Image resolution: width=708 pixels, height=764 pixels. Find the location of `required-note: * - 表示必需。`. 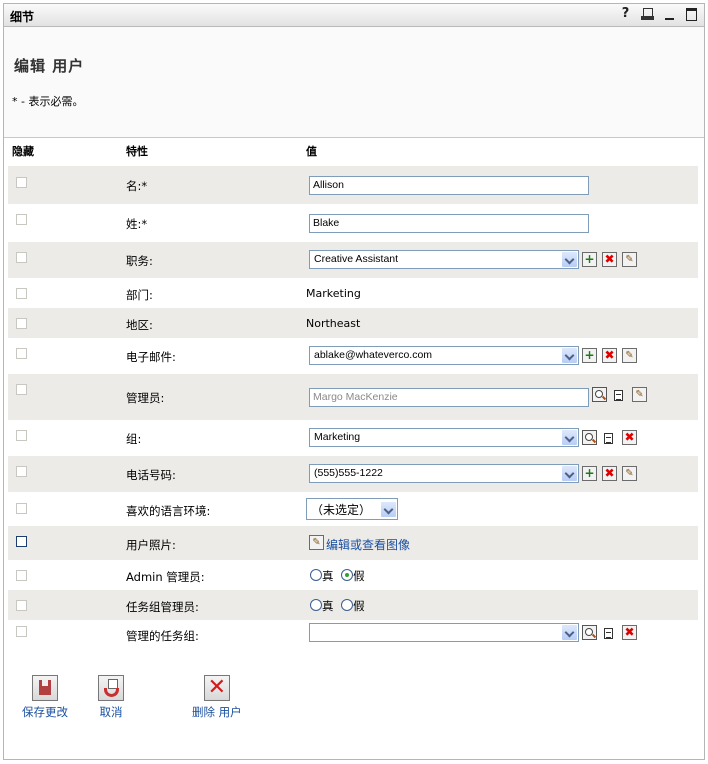

required-note: * - 表示必需。 is located at coordinates (48, 101).